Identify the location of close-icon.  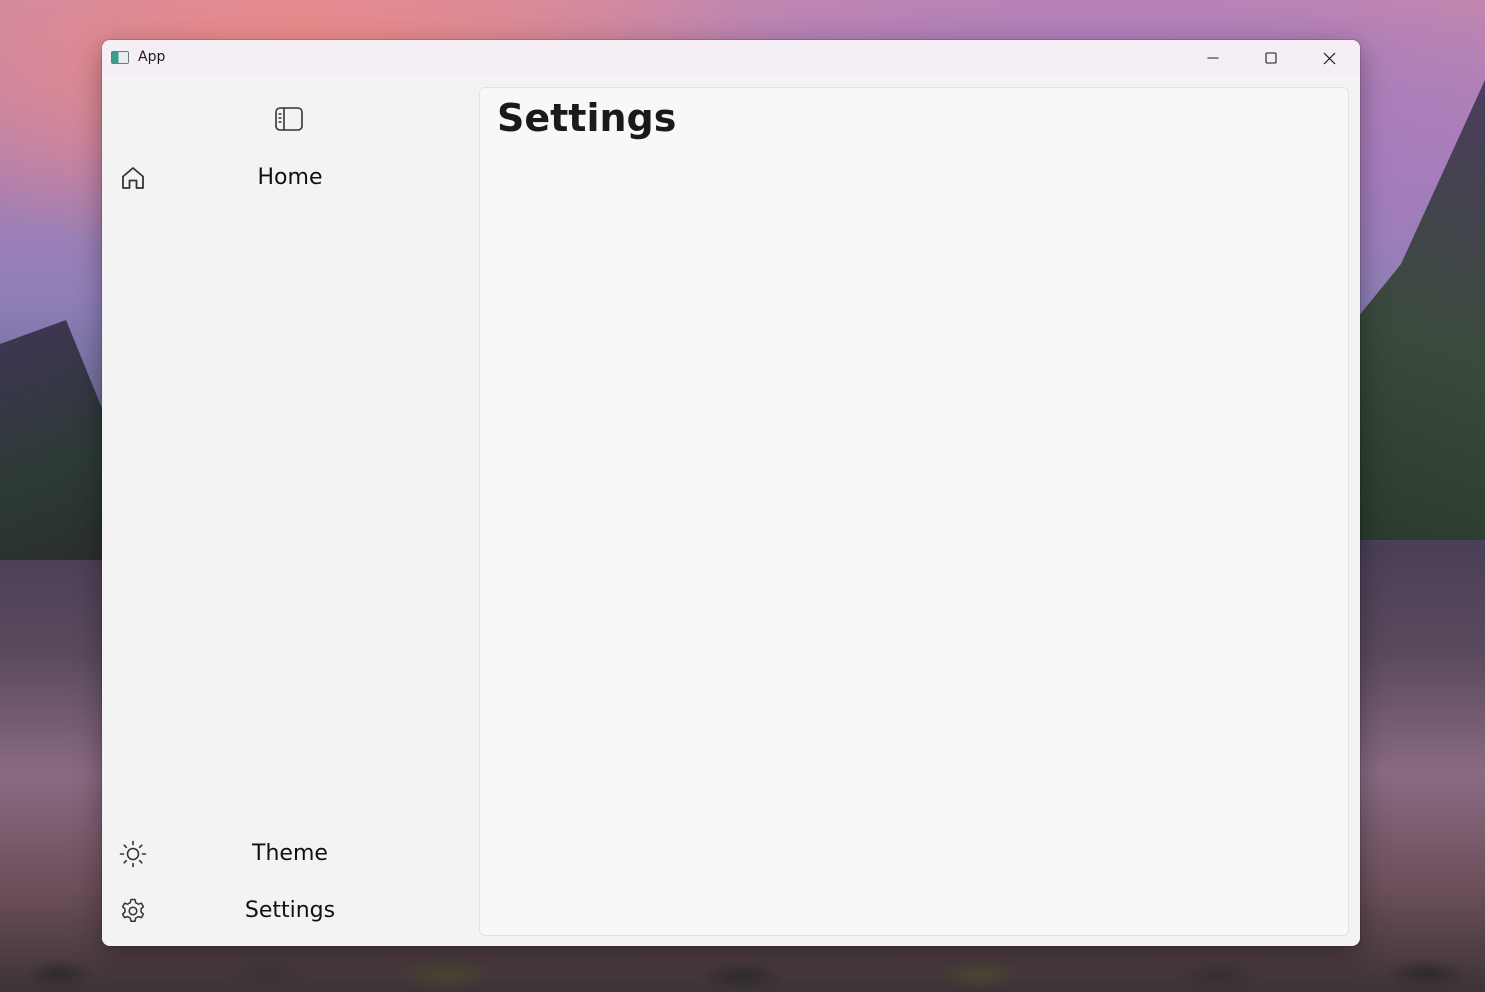
(1329, 58).